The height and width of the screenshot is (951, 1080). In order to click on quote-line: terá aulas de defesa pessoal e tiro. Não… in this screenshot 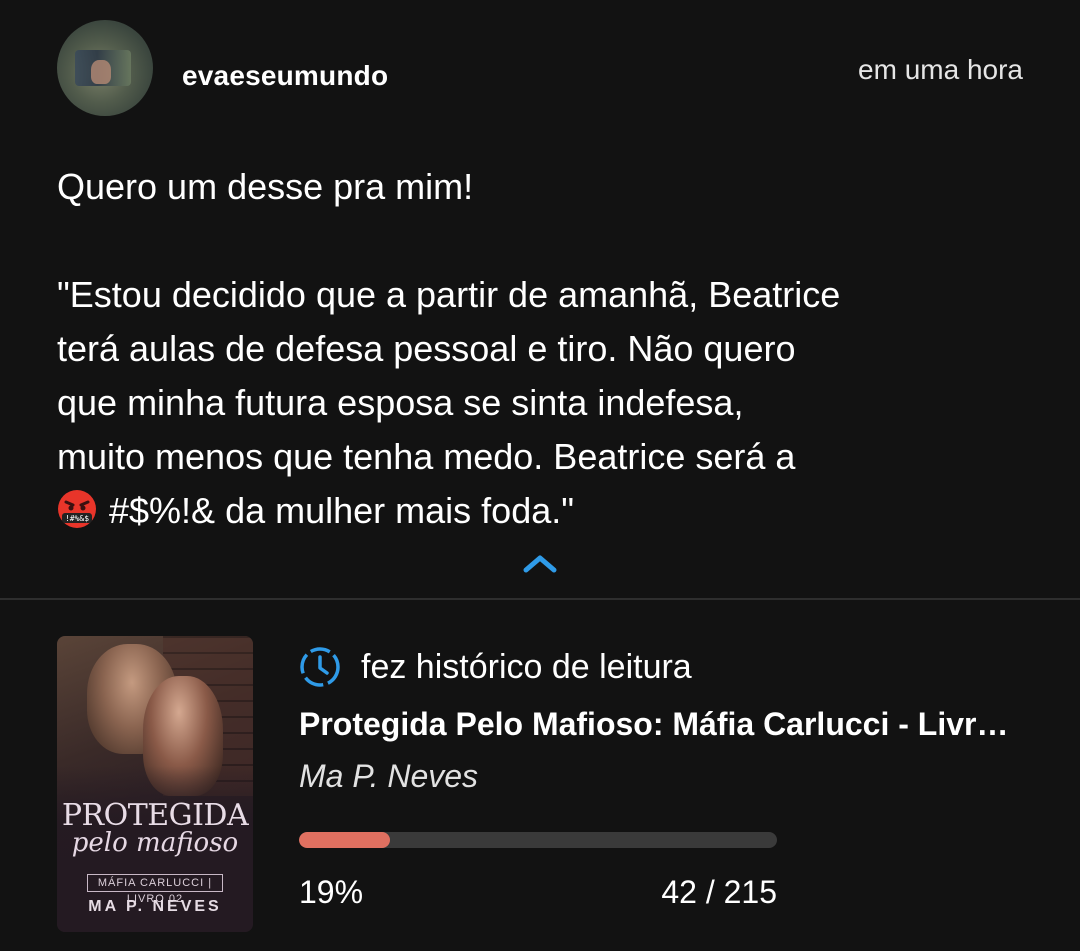, I will do `click(426, 348)`.